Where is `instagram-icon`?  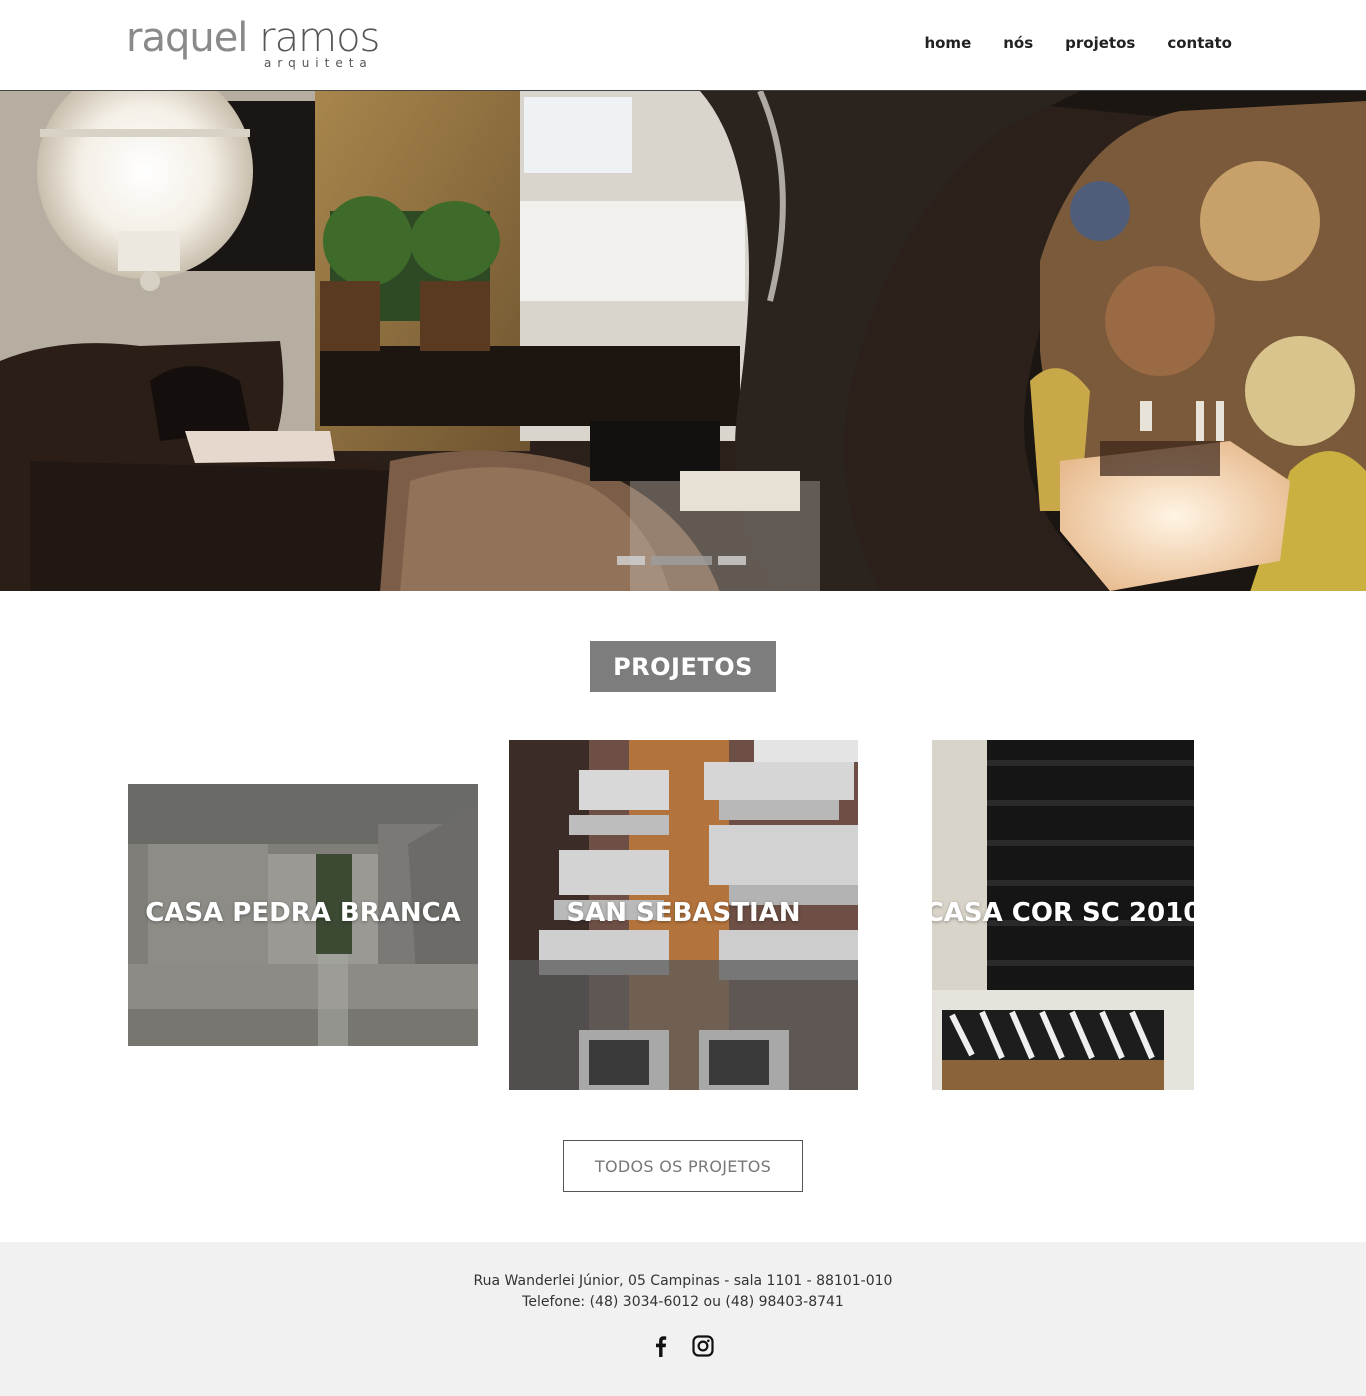
instagram-icon is located at coordinates (703, 1346).